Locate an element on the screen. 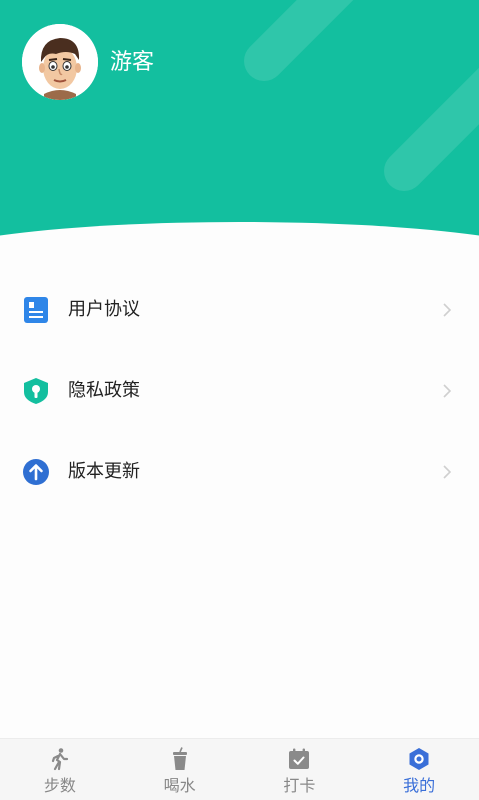  tab-label: 步数 is located at coordinates (59, 785).